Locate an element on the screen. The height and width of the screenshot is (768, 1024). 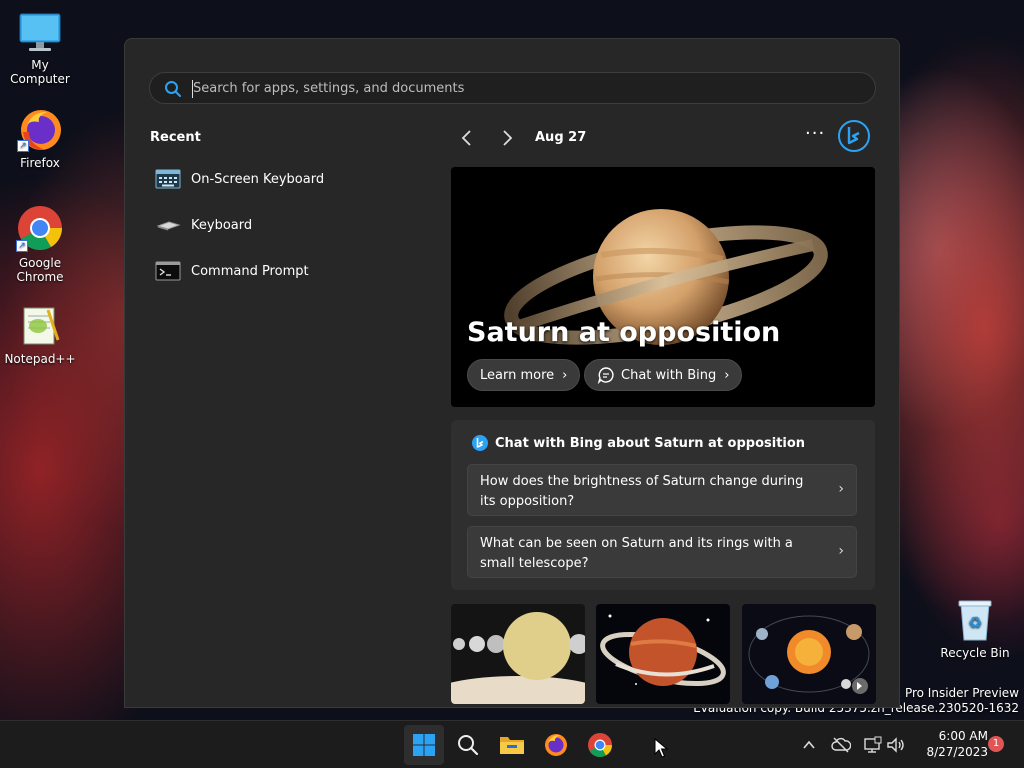
keyboard-window-icon is located at coordinates (168, 179).